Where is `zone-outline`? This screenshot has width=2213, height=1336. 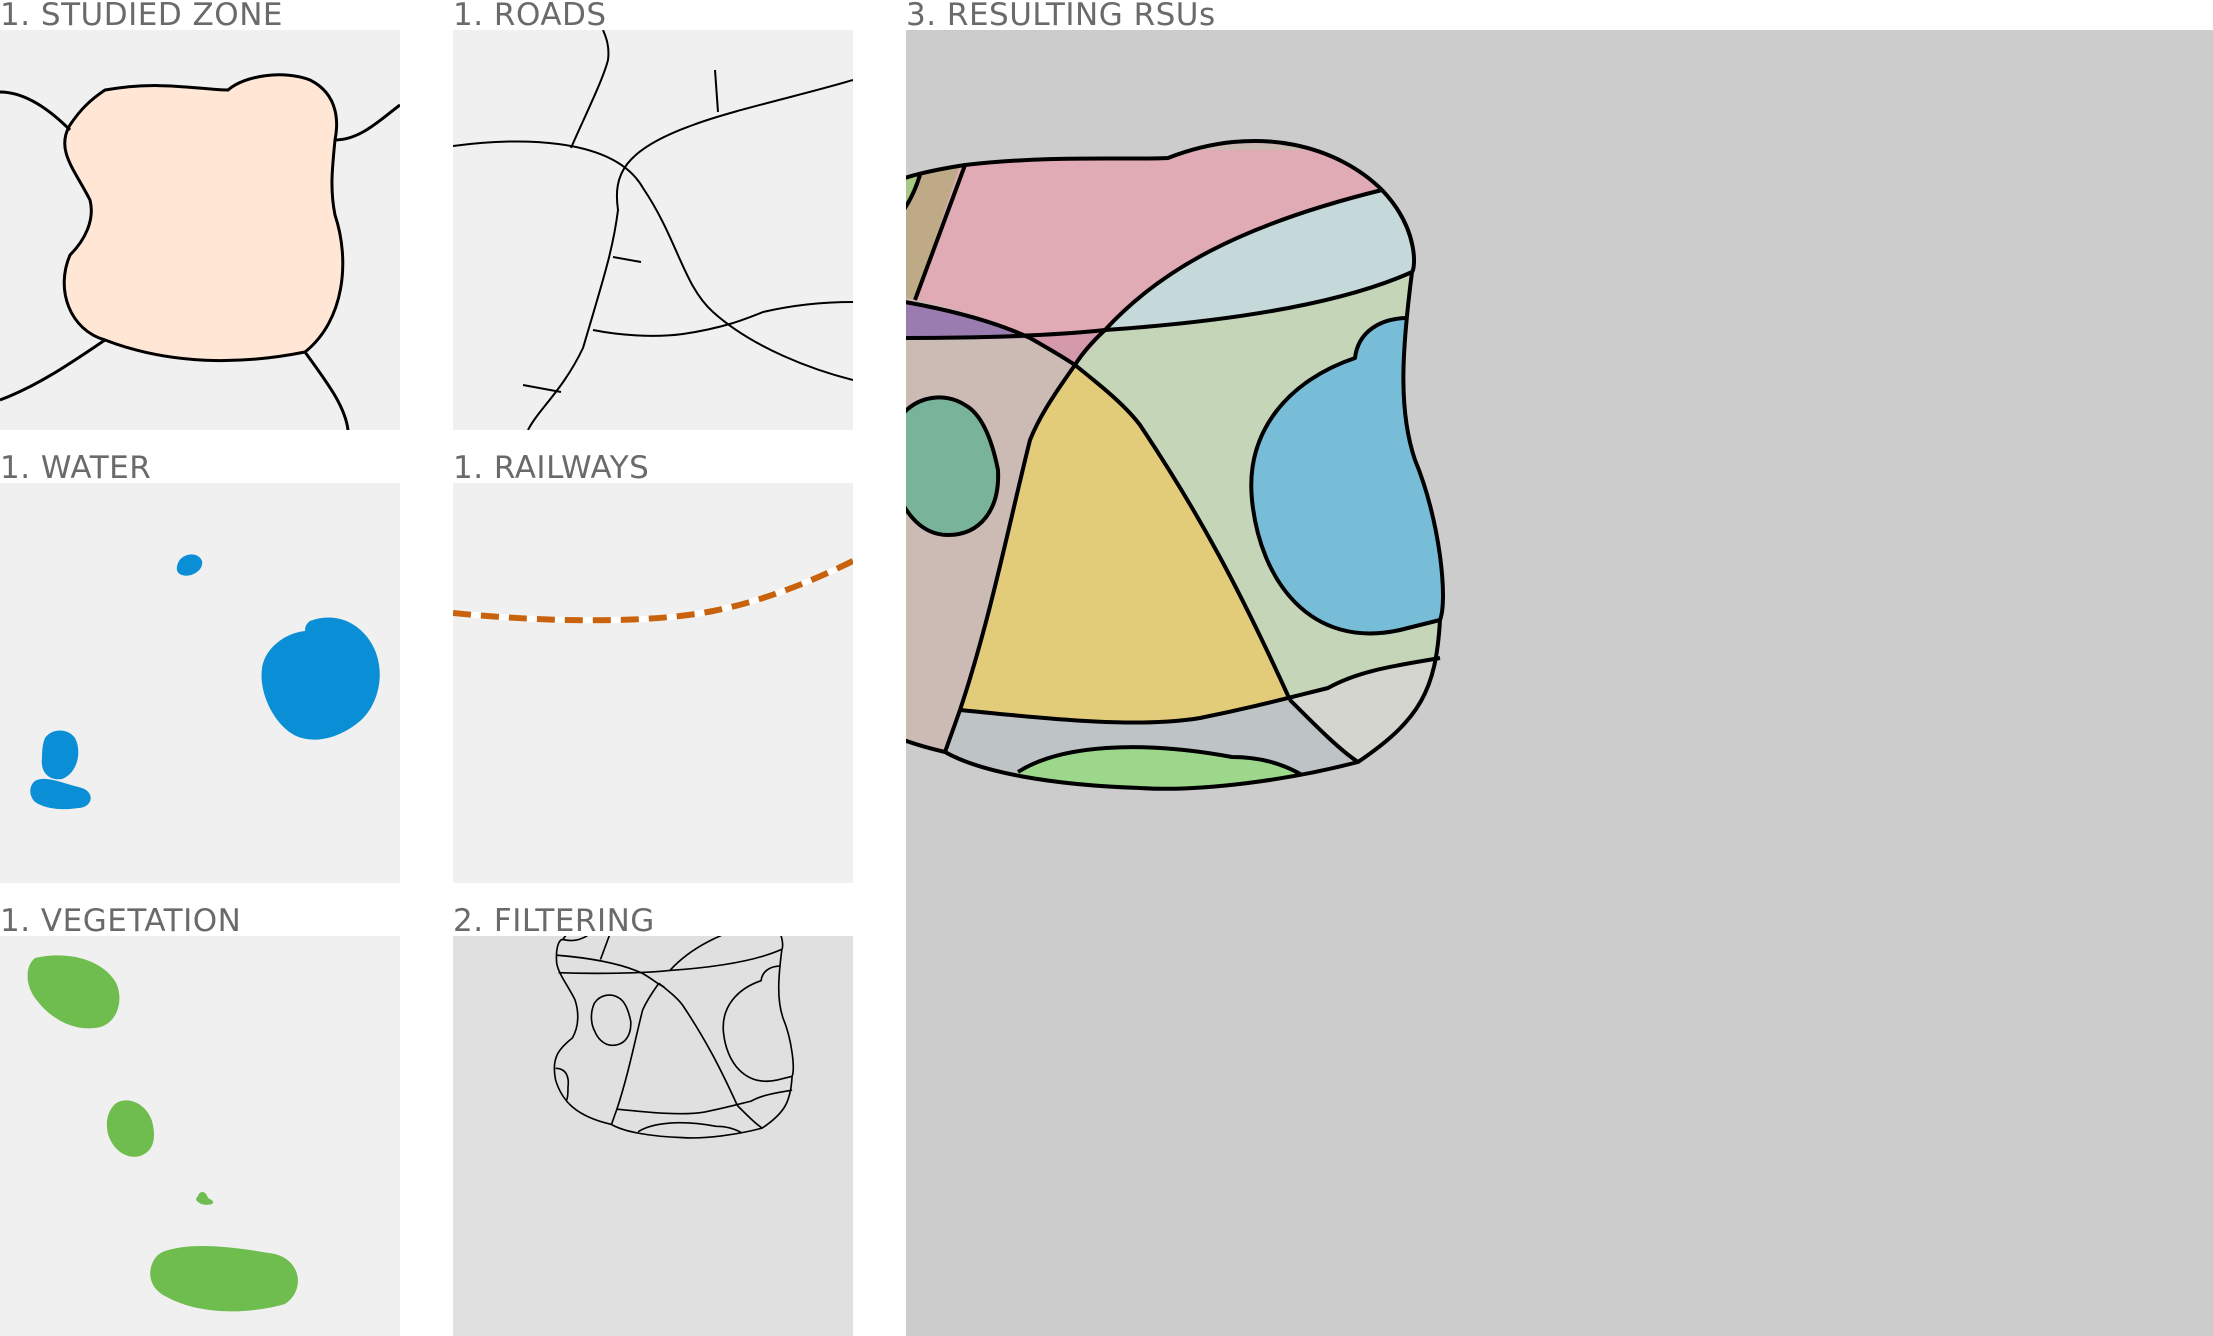
zone-outline is located at coordinates (203, 218).